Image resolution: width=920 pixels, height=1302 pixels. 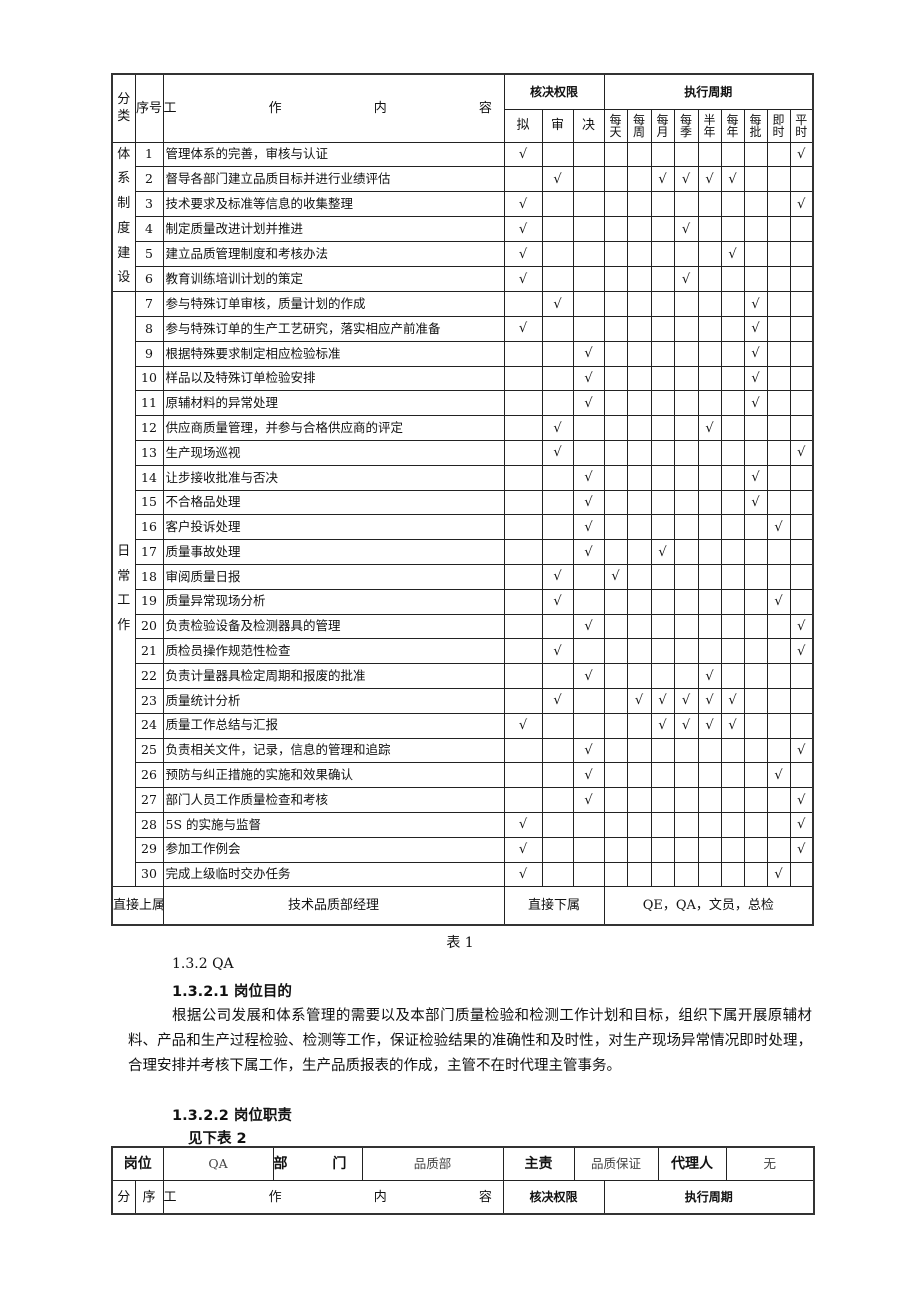 I want to click on table-row: 29 参加工作例会 √ √, so click(x=463, y=849).